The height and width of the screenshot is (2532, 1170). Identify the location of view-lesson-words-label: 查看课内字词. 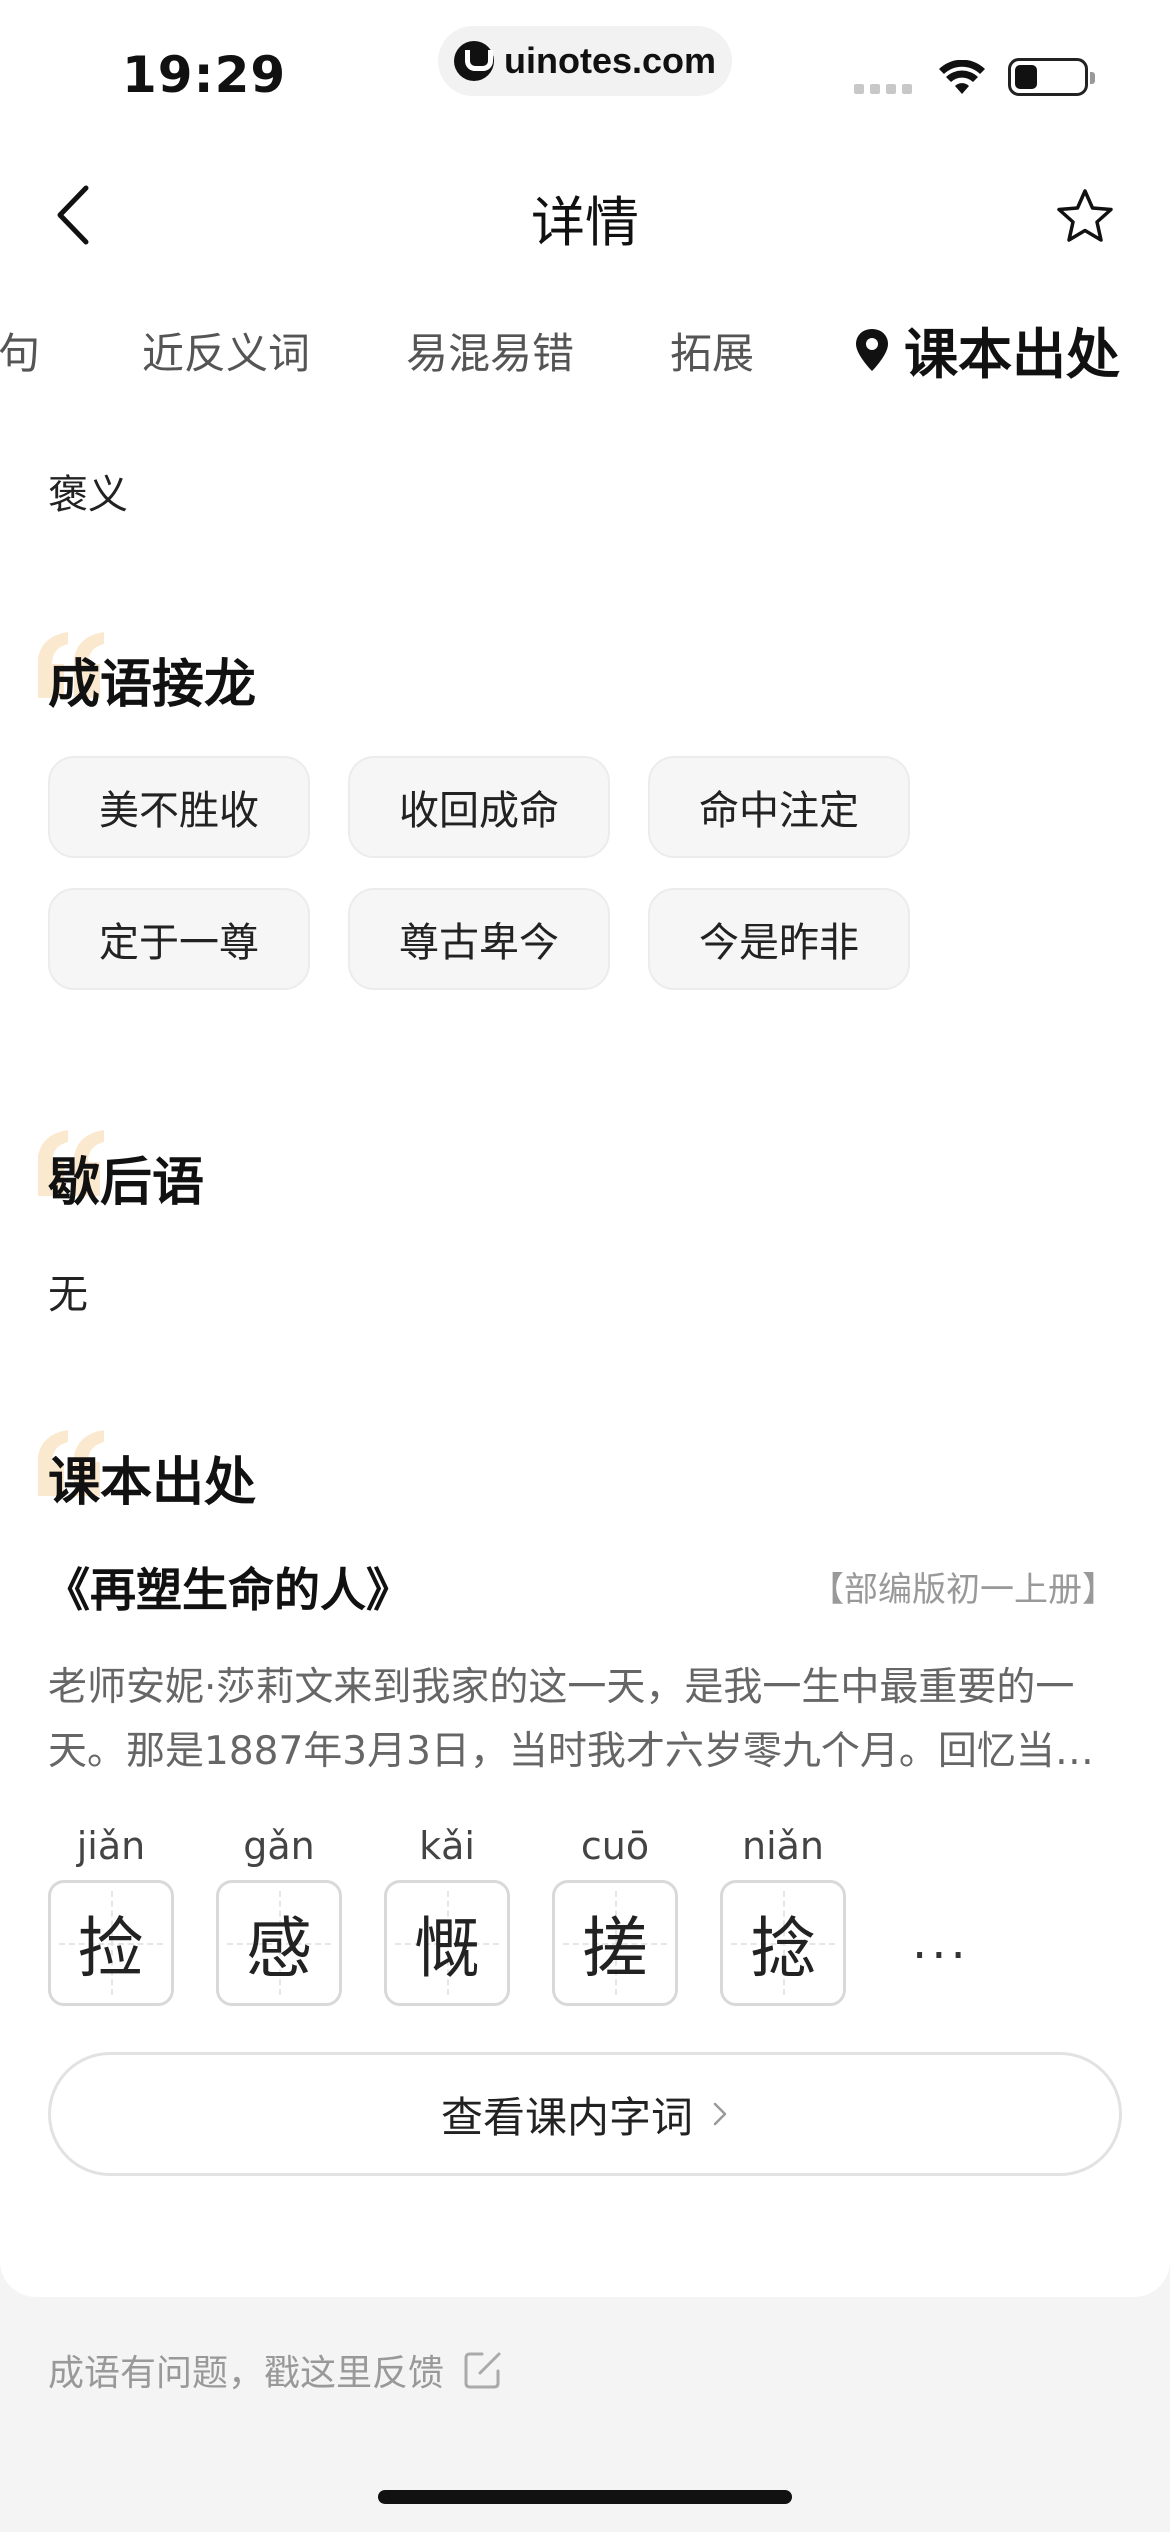
(566, 2117).